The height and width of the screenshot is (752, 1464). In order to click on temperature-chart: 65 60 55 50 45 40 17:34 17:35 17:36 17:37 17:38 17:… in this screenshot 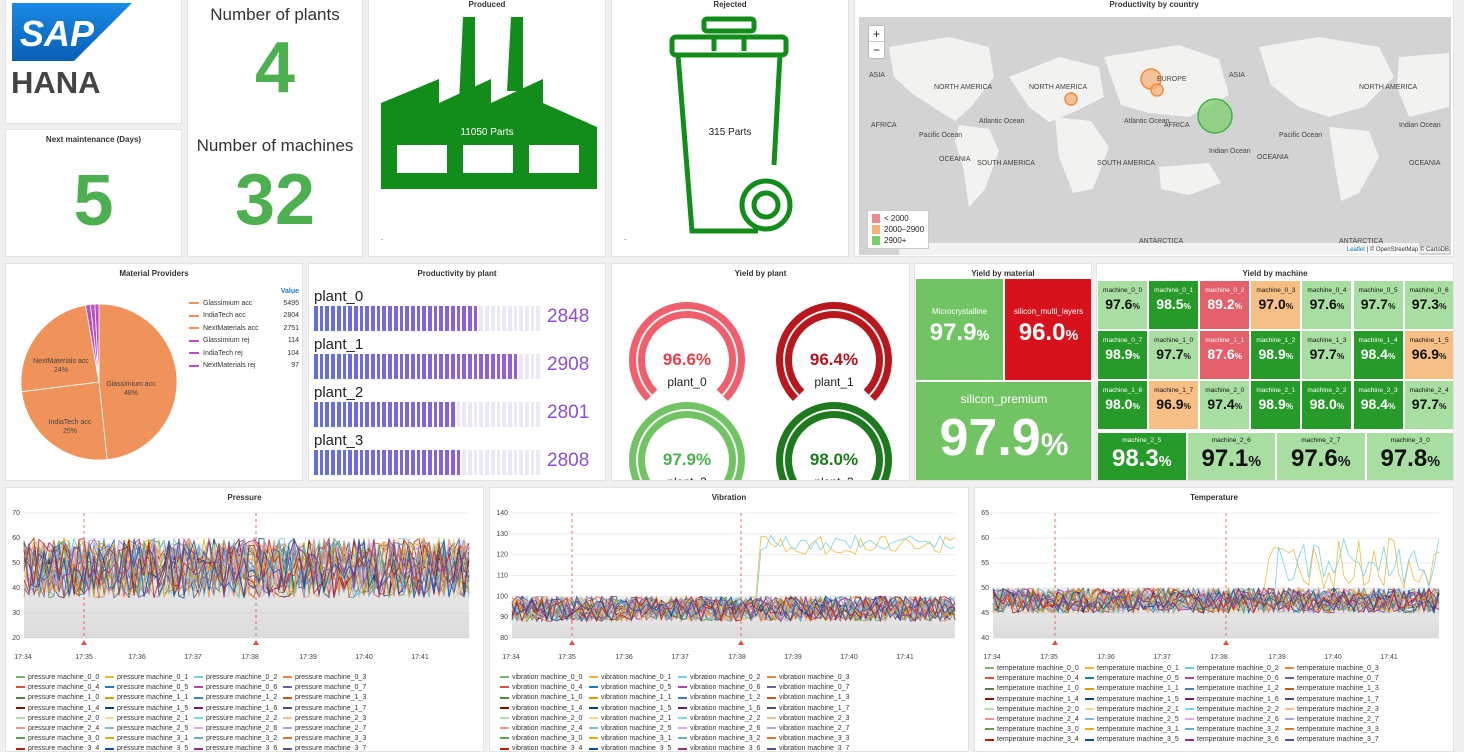, I will do `click(1214, 592)`.